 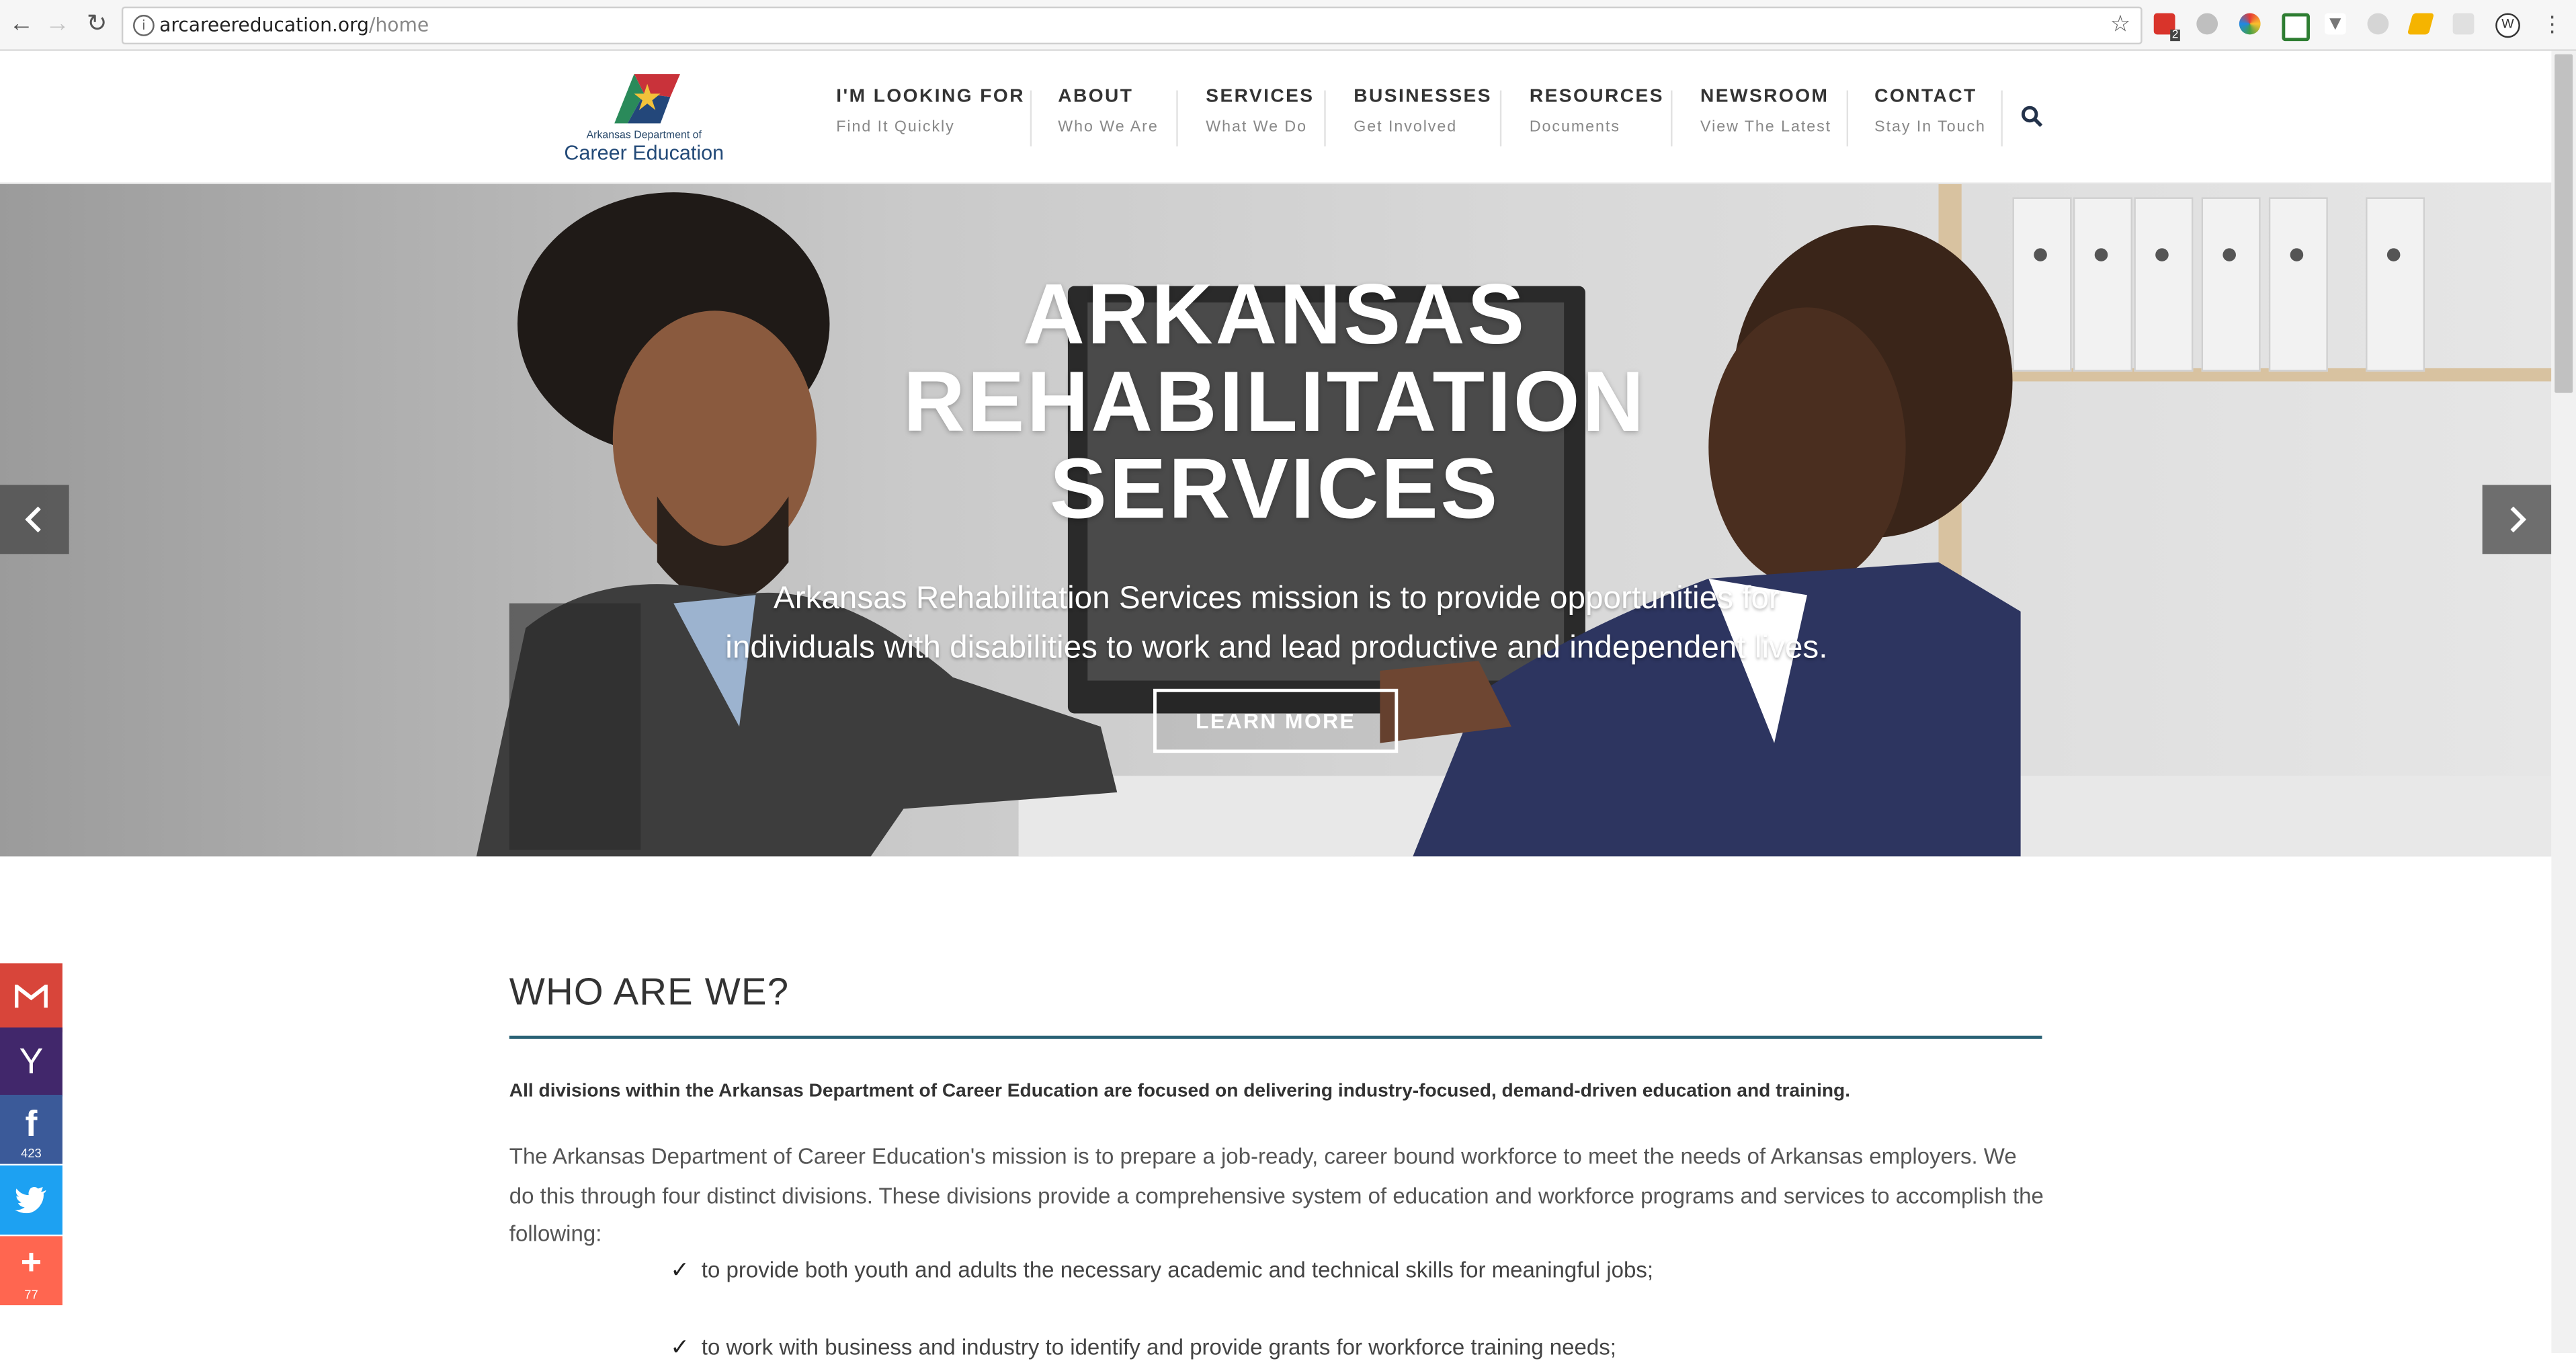 What do you see at coordinates (294, 25) in the screenshot?
I see `address-url: arcareereducation.org/home` at bounding box center [294, 25].